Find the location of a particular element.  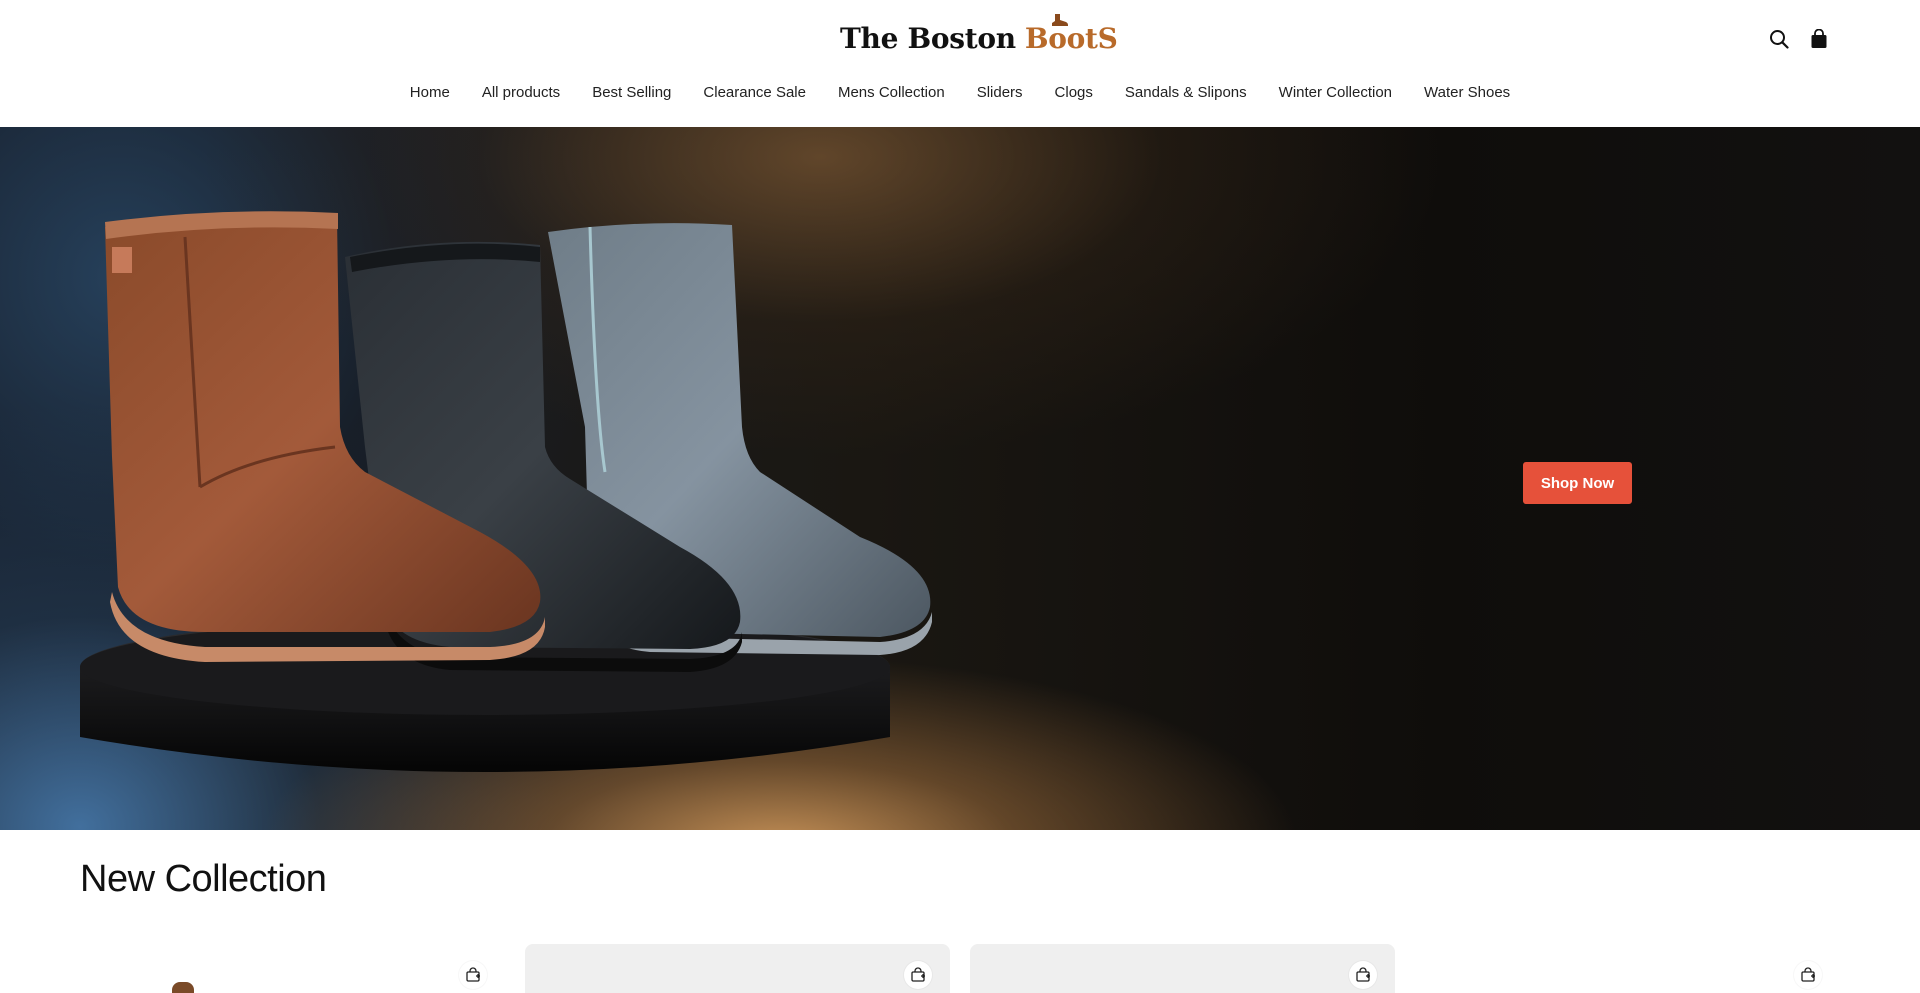

nav-item-mens-collection: Mens Collection is located at coordinates (891, 92).